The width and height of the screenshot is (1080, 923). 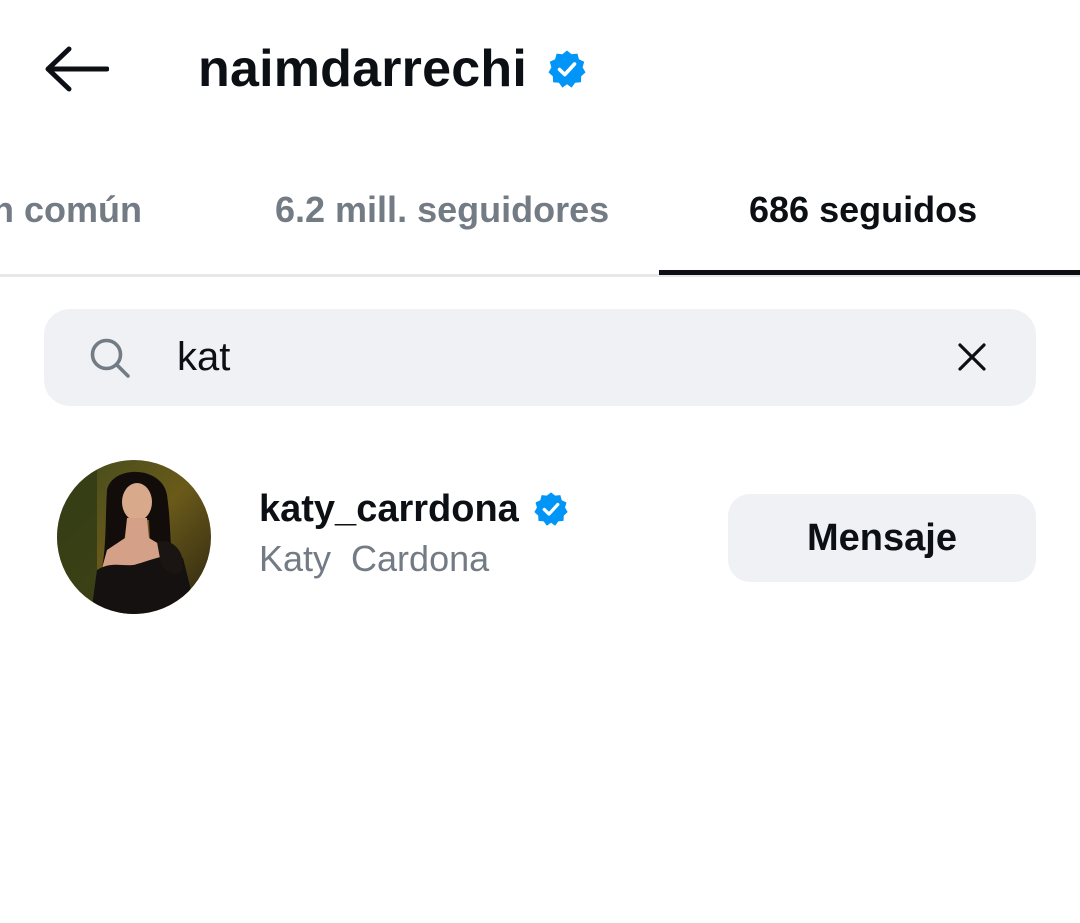 I want to click on message-button: Mensaje, so click(x=882, y=538).